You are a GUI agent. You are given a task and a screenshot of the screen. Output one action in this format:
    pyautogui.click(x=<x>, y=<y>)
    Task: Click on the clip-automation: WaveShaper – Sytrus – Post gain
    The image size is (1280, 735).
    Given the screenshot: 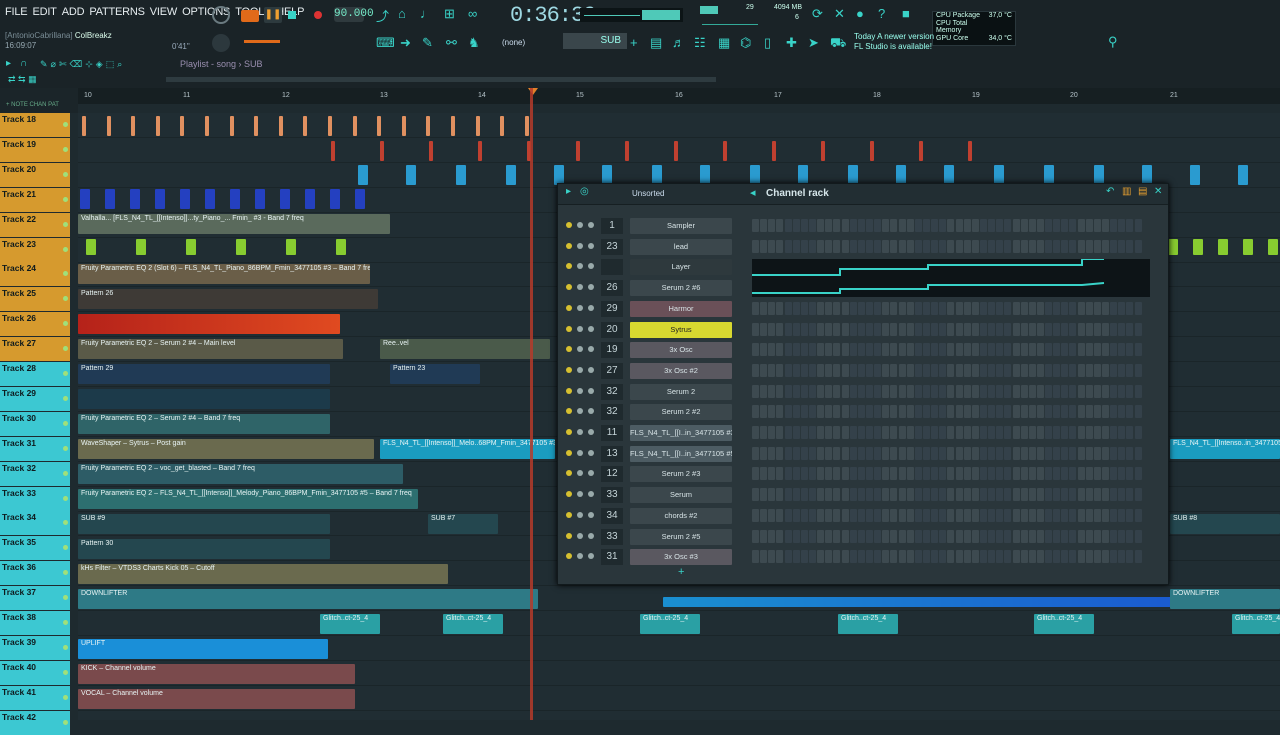 What is the action you would take?
    pyautogui.click(x=226, y=449)
    